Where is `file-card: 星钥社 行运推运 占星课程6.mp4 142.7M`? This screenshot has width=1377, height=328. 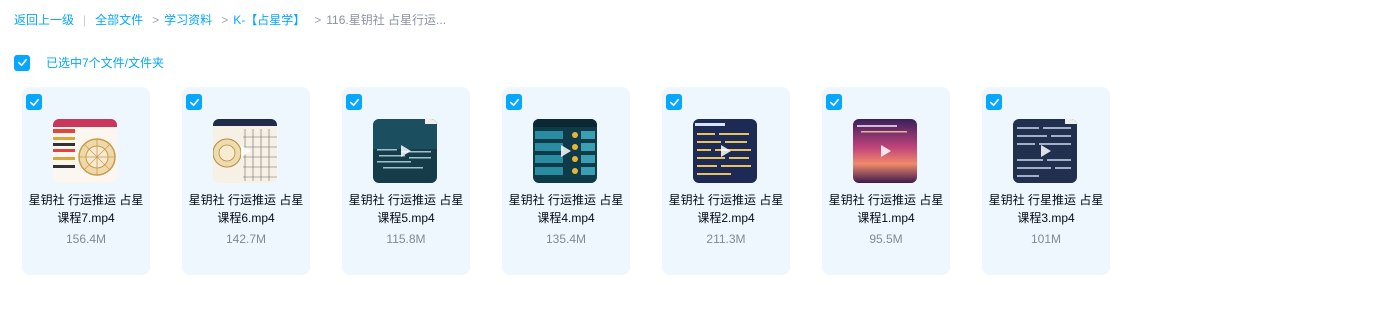 file-card: 星钥社 行运推运 占星课程6.mp4 142.7M is located at coordinates (246, 181).